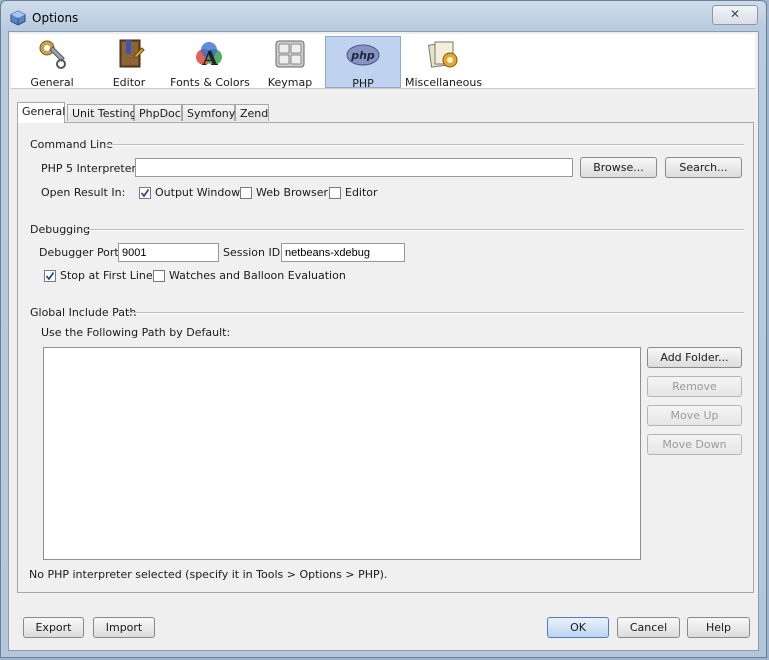 This screenshot has width=769, height=660. What do you see at coordinates (210, 82) in the screenshot?
I see `category-label: Fonts & Colors` at bounding box center [210, 82].